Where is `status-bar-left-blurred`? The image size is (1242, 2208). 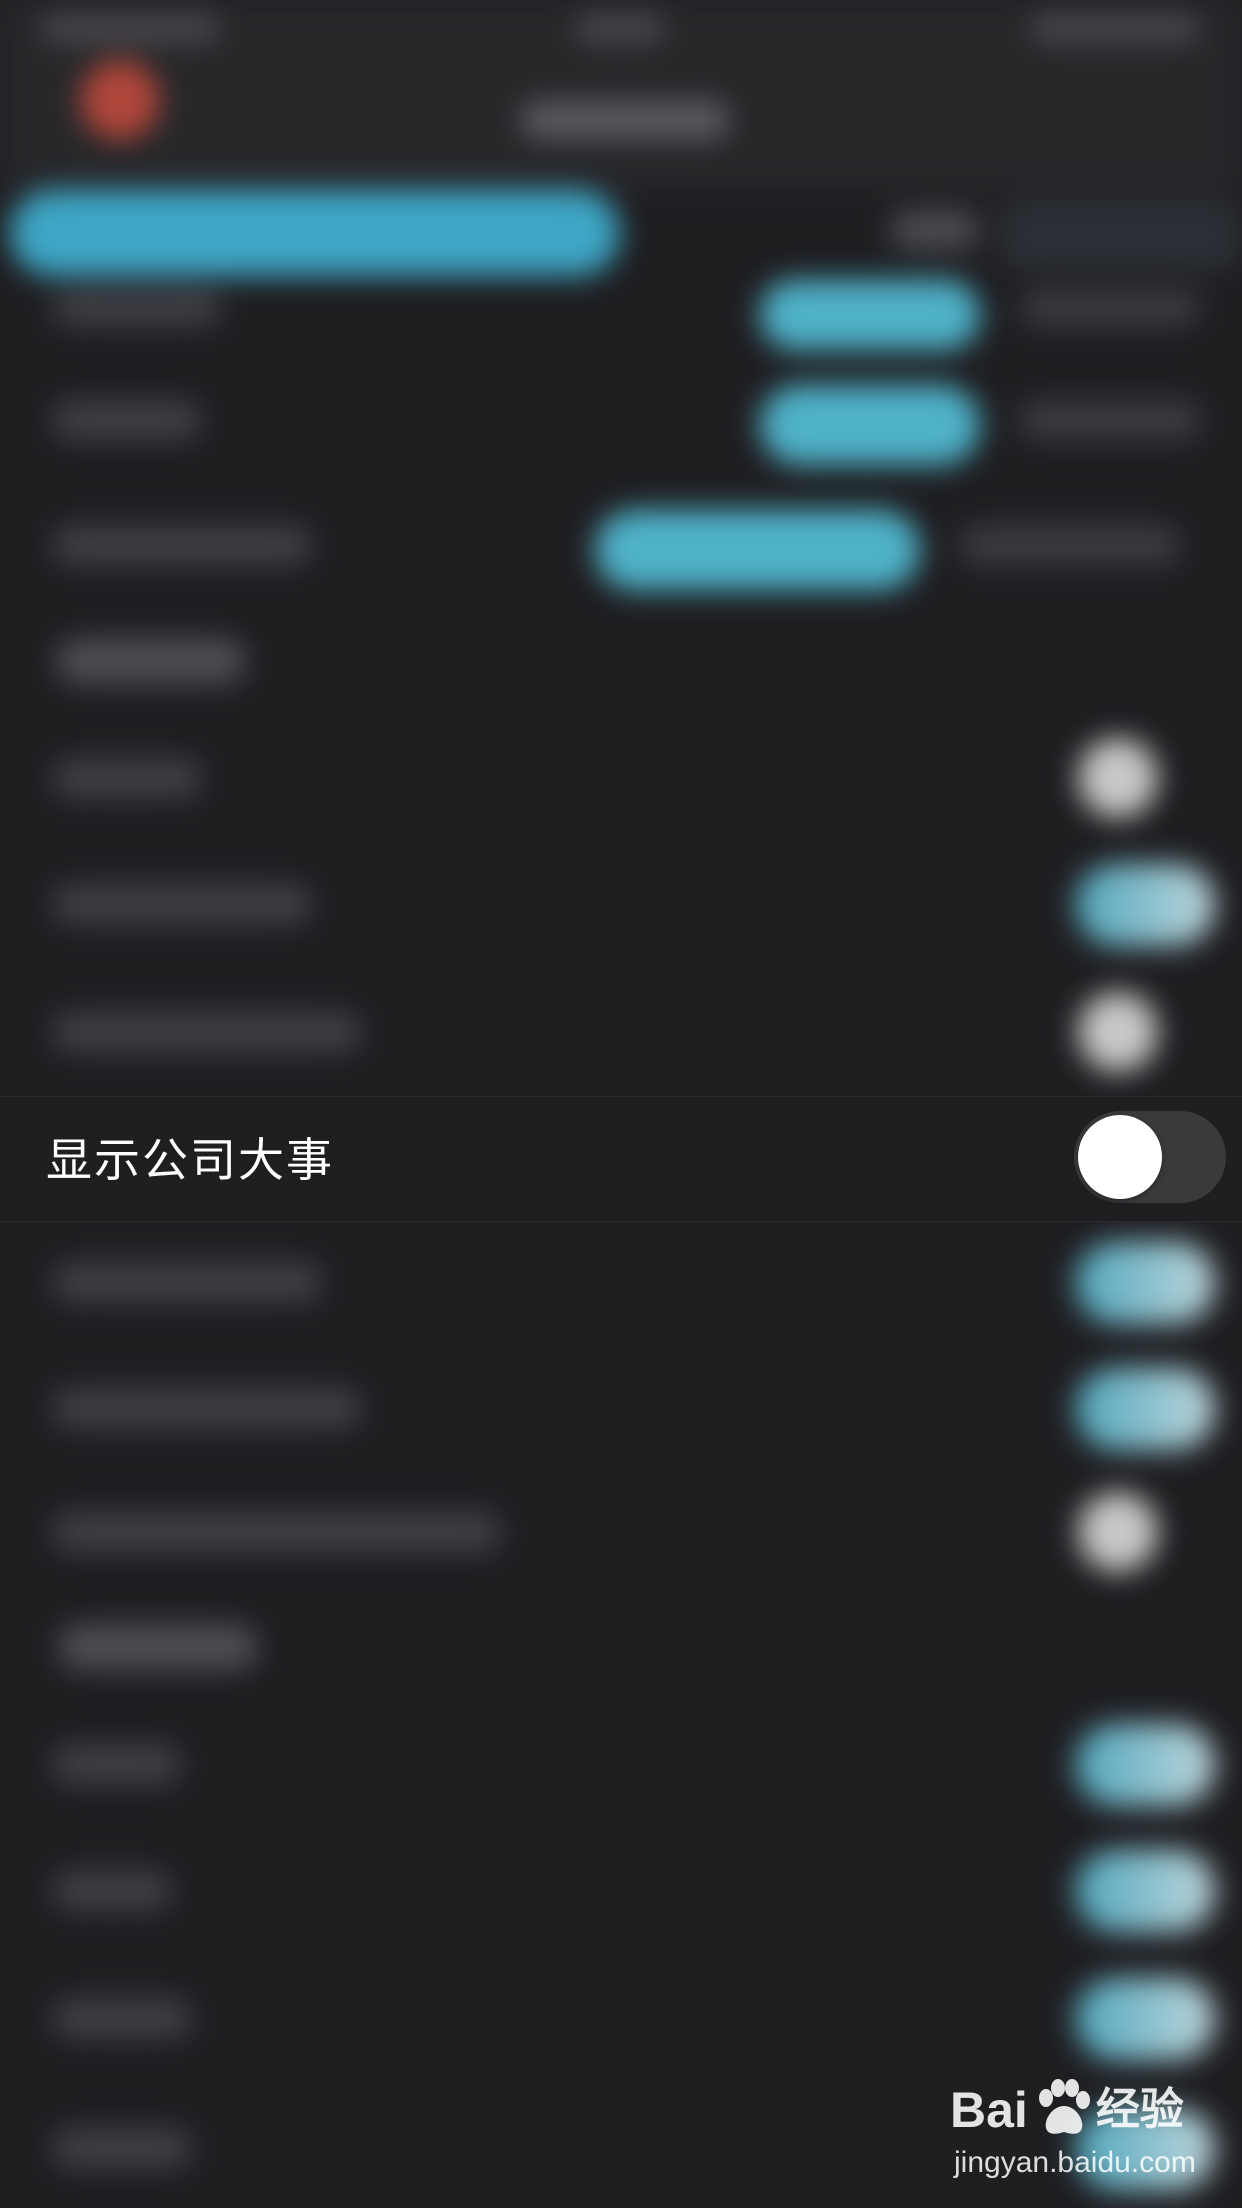
status-bar-left-blurred is located at coordinates (130, 28).